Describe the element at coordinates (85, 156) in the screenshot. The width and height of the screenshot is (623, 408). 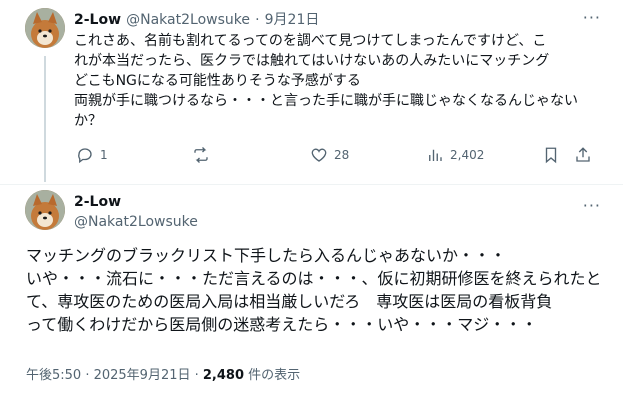
I see `reply-icon` at that location.